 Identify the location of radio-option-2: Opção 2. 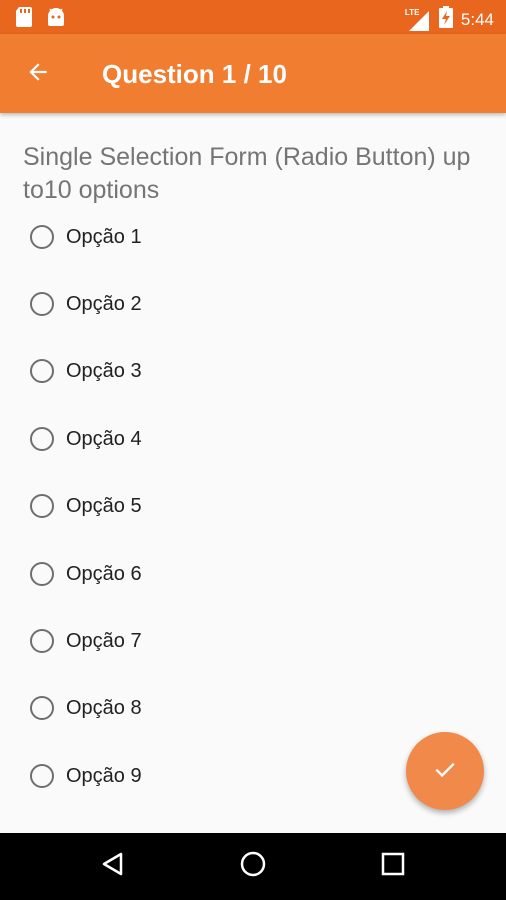
(86, 304).